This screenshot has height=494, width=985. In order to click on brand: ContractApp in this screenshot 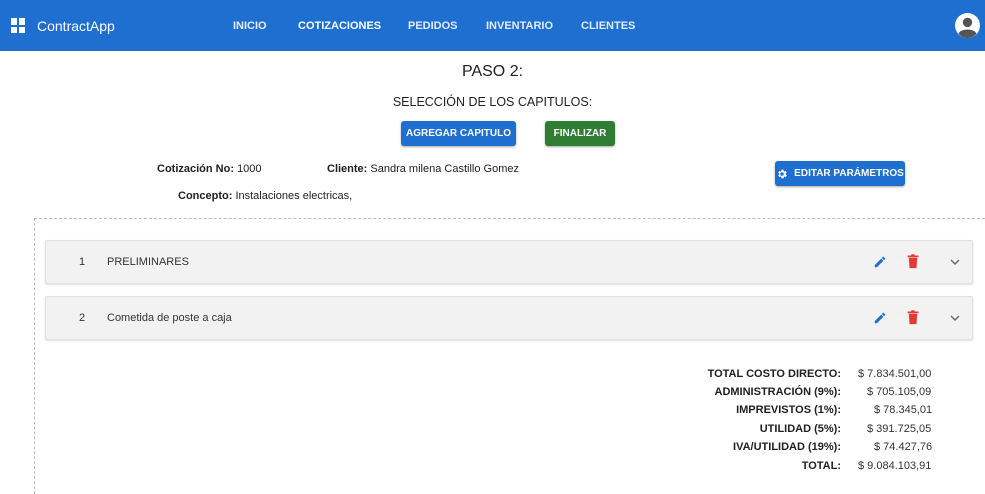, I will do `click(61, 25)`.